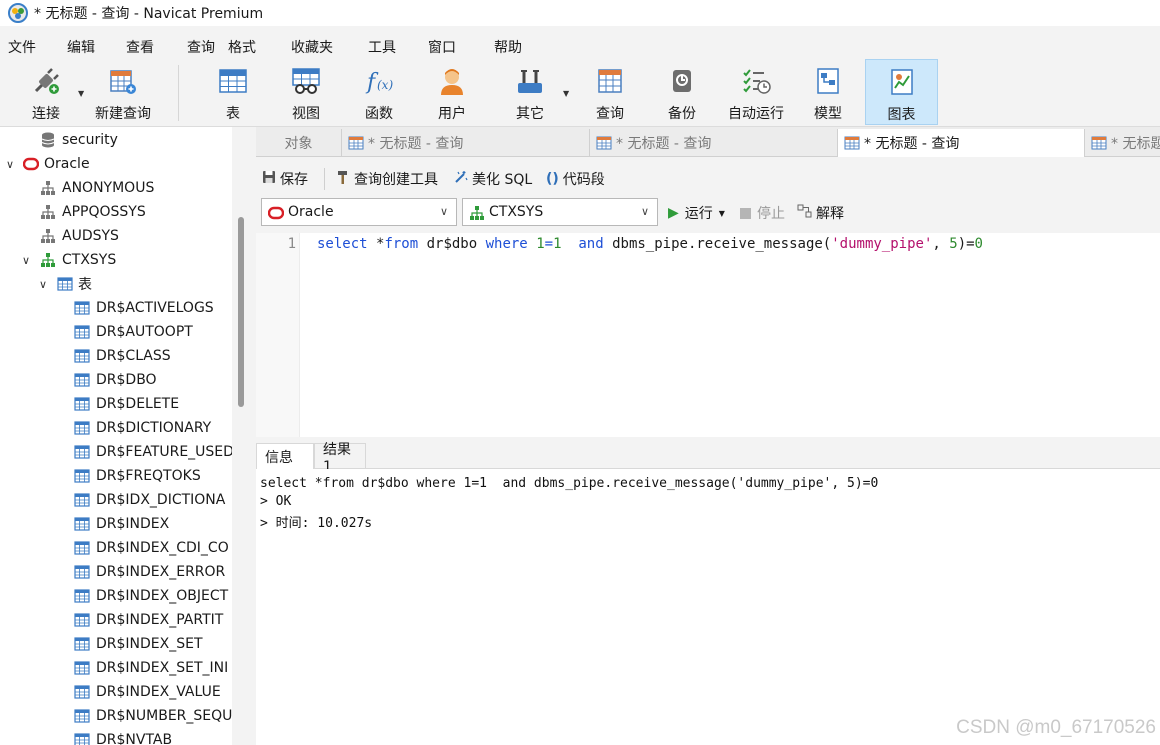  Describe the element at coordinates (493, 179) in the screenshot. I see `beautify-sql-button: 美化 SQL` at that location.